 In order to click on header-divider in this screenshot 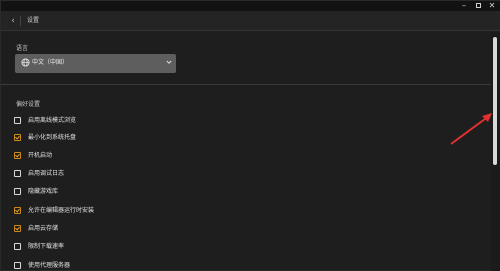, I will do `click(20, 21)`.